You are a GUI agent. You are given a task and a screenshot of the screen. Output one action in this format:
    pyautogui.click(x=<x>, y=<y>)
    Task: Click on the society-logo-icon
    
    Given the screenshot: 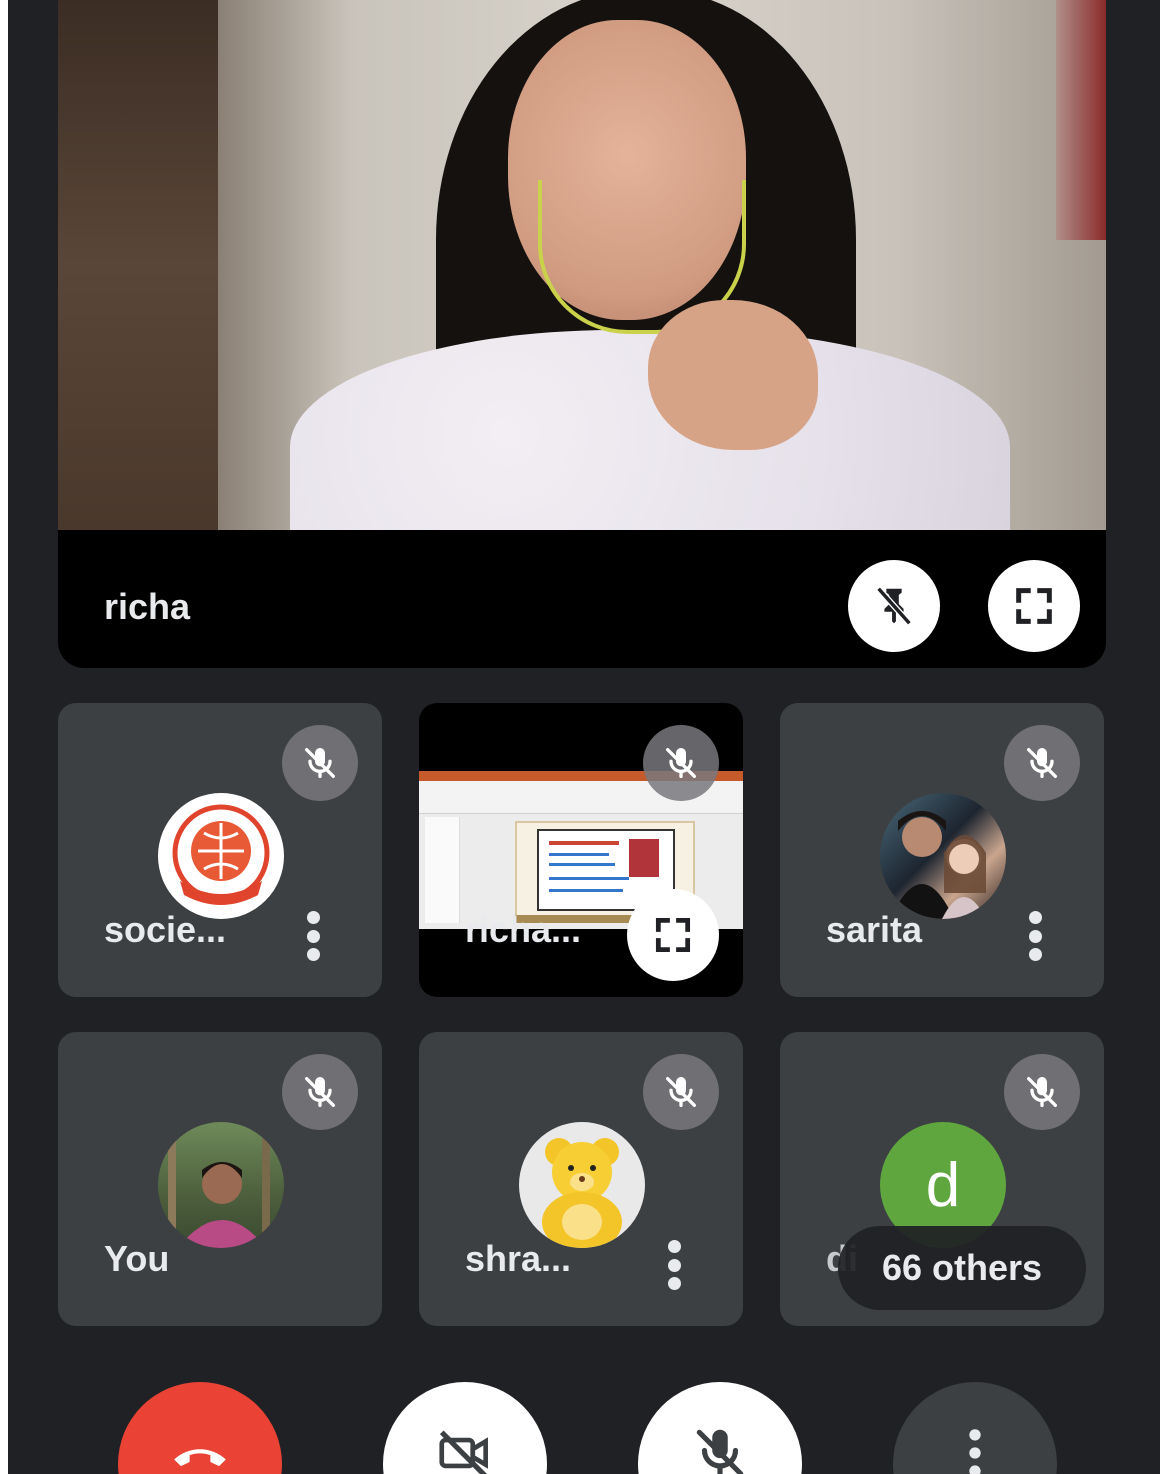 What is the action you would take?
    pyautogui.click(x=221, y=854)
    